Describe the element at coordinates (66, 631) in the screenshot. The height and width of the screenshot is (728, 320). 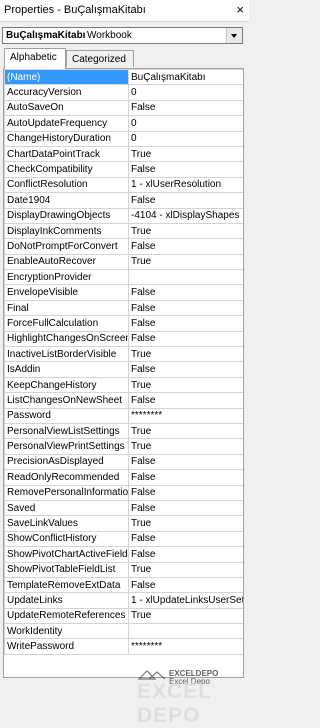
I see `property-name: WorkIdentity` at that location.